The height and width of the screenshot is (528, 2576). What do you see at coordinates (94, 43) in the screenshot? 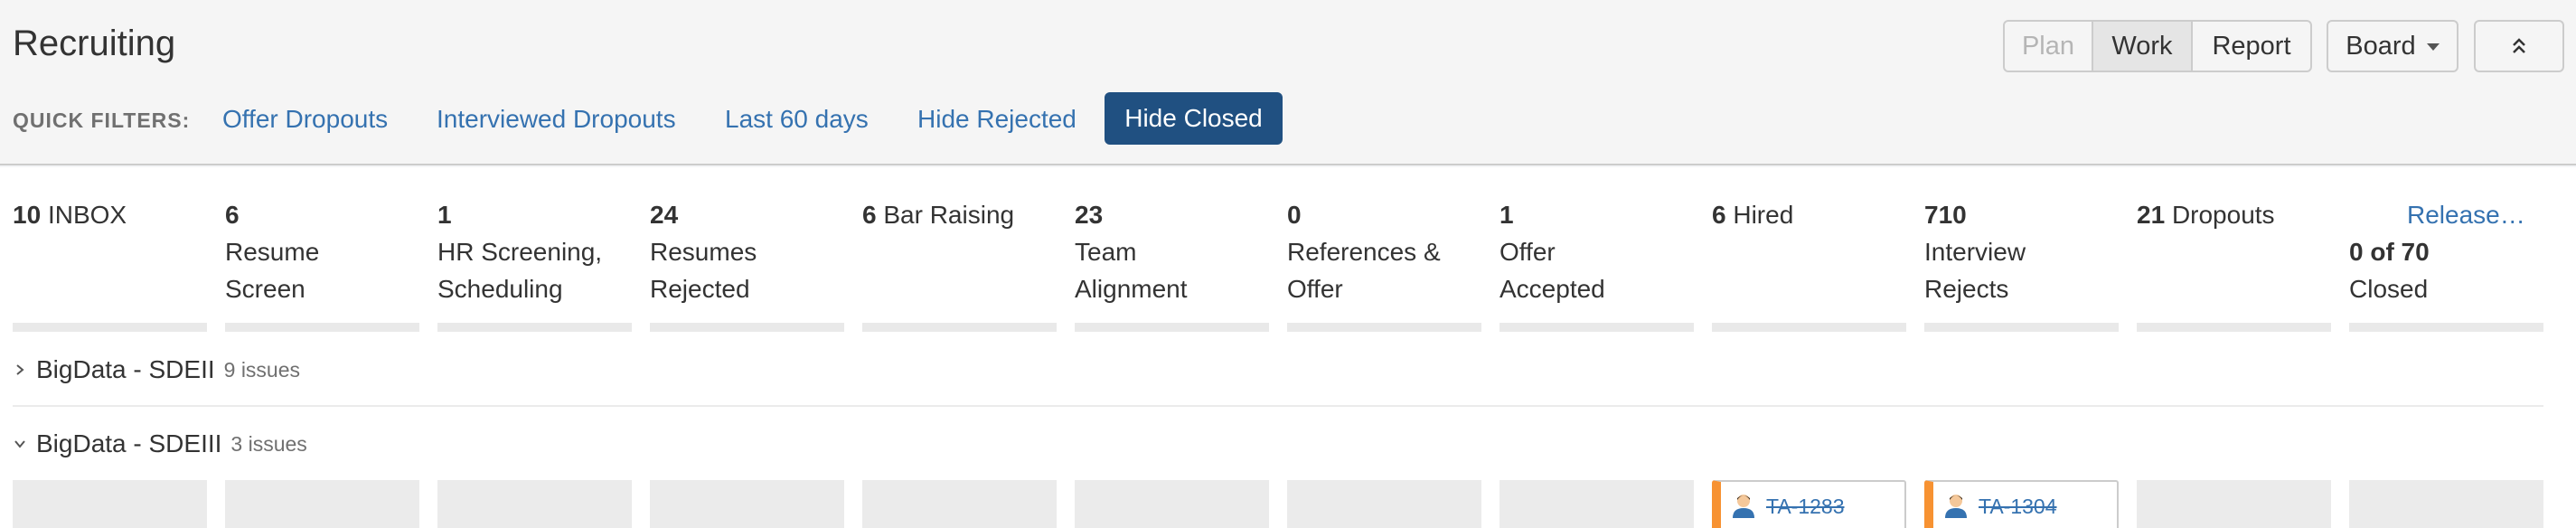
I see `page-title: Recruiting` at bounding box center [94, 43].